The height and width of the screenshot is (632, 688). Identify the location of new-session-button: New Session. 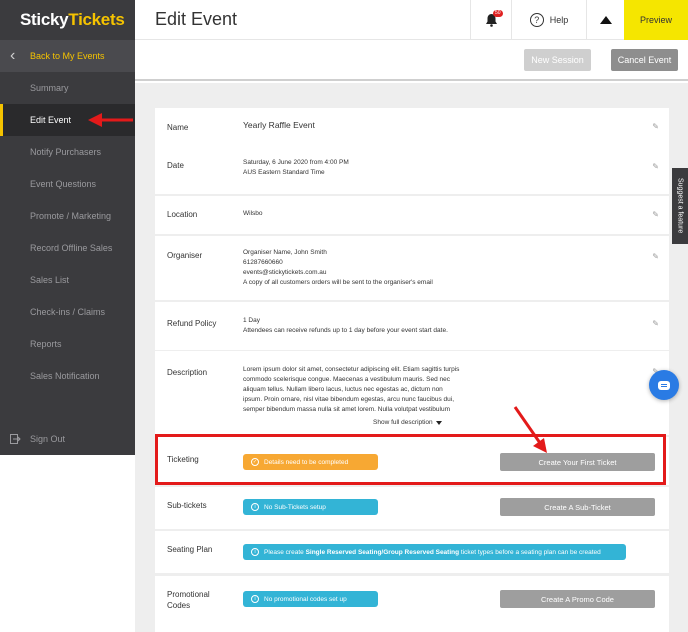
(557, 60).